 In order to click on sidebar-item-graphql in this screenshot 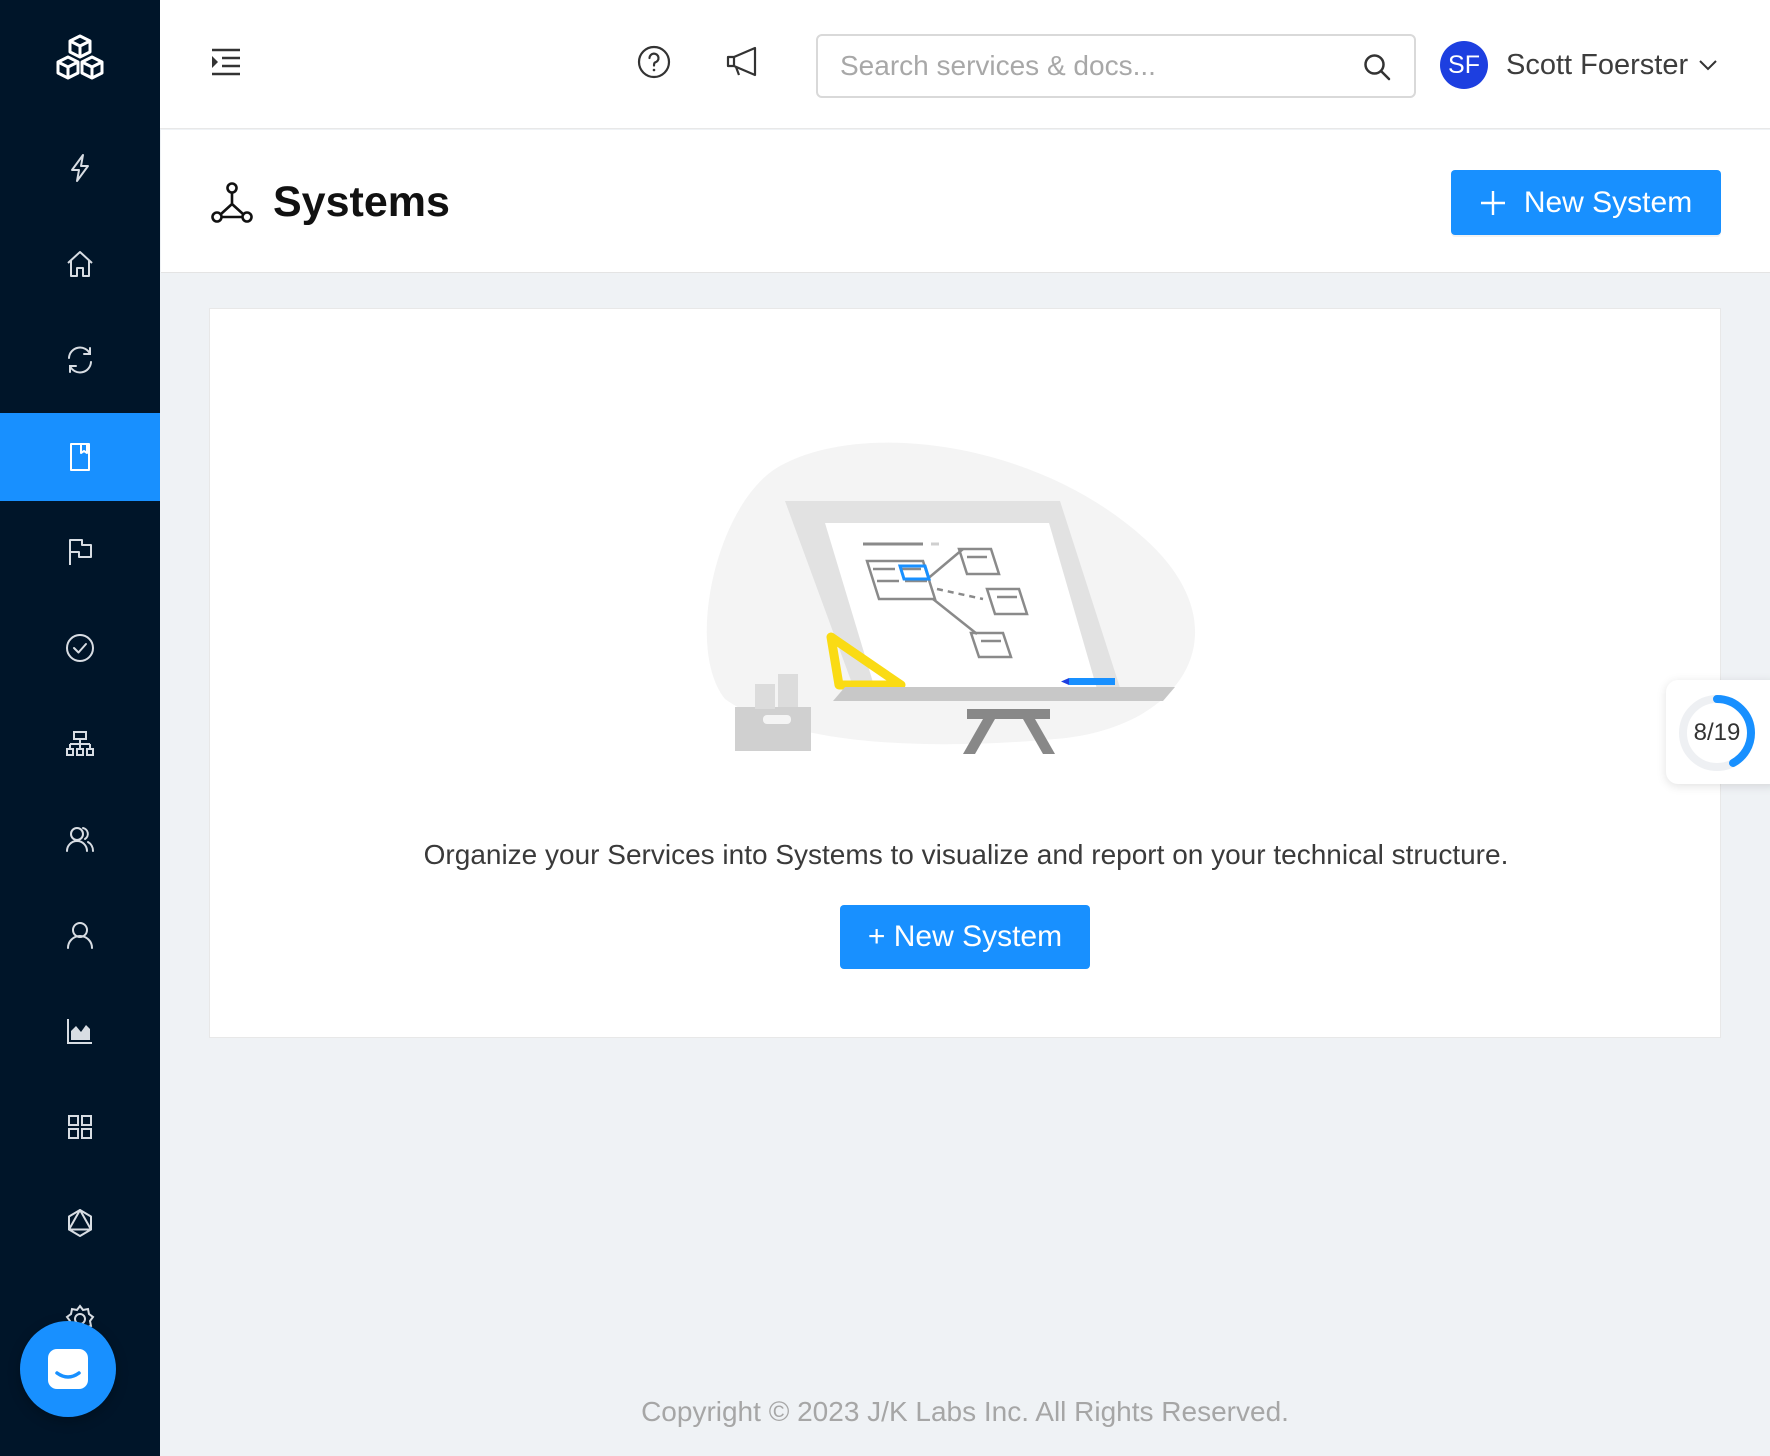, I will do `click(80, 1223)`.